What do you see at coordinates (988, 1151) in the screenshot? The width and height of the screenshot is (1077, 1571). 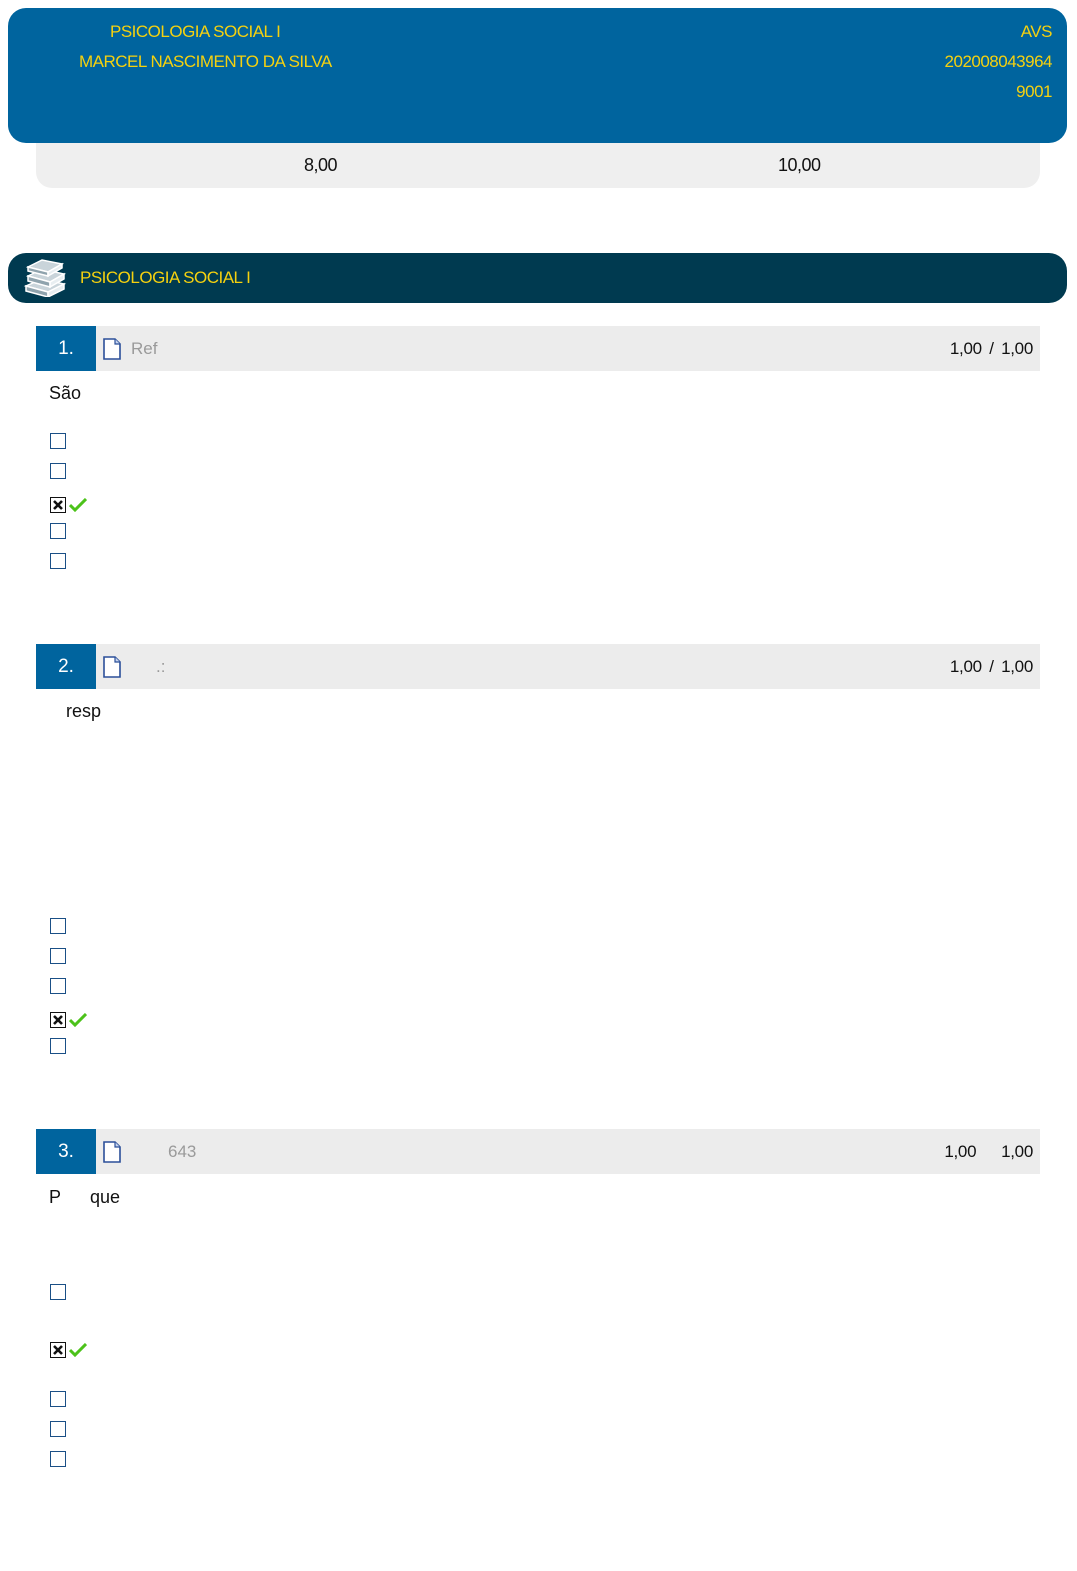 I see `question-score: 1,00 1,00` at bounding box center [988, 1151].